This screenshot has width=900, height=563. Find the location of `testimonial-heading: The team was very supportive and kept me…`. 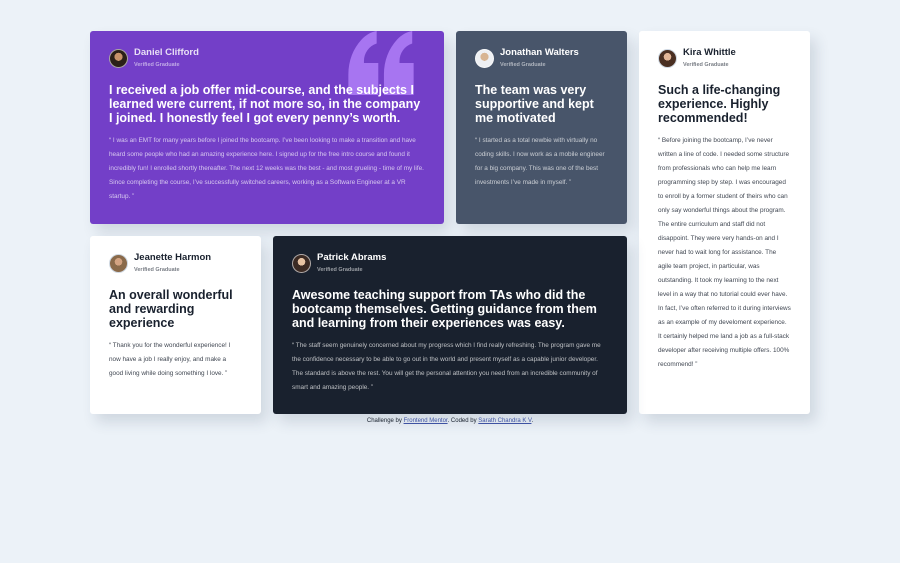

testimonial-heading: The team was very supportive and kept me… is located at coordinates (534, 104).